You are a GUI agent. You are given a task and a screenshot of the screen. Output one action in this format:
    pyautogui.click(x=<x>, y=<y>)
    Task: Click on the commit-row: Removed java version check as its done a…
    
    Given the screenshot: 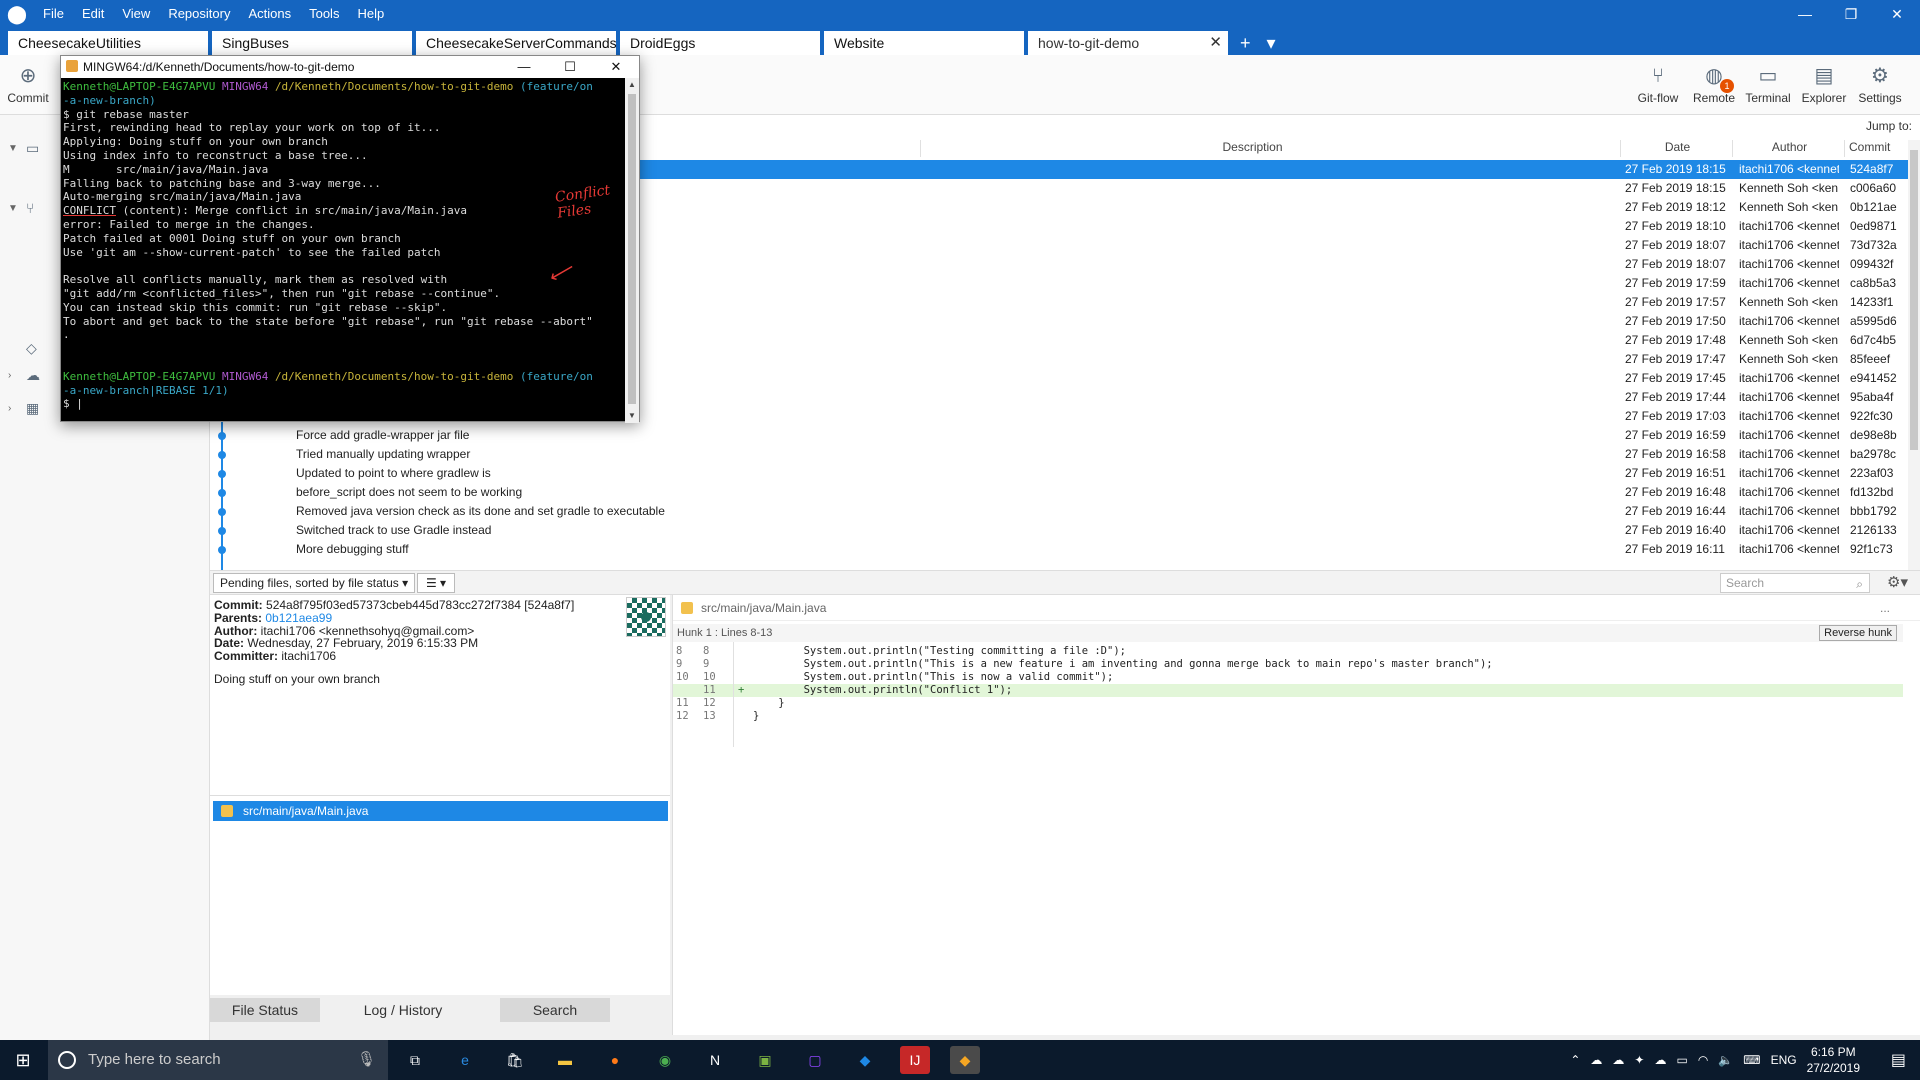 What is the action you would take?
    pyautogui.click(x=1060, y=511)
    